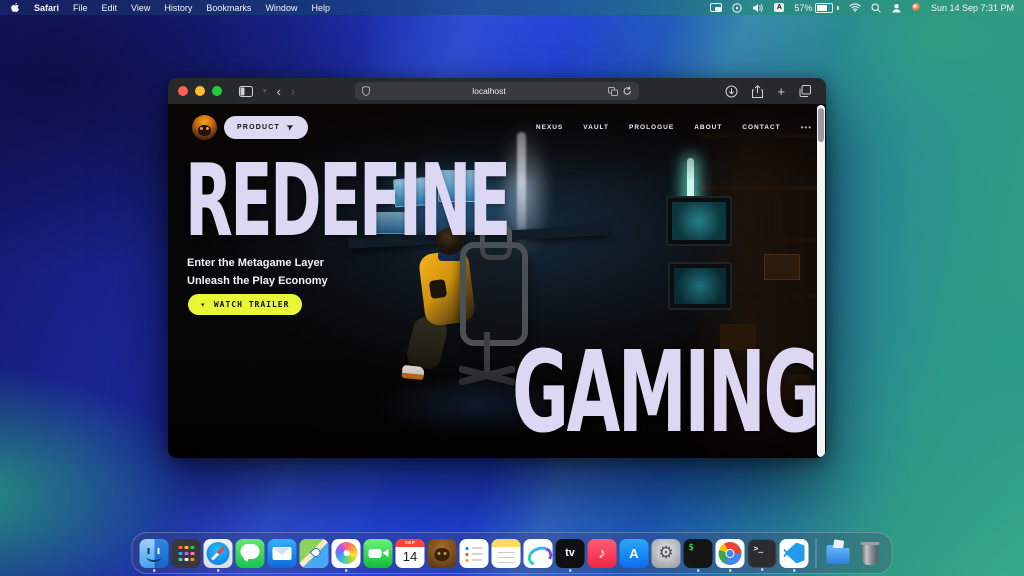 This screenshot has width=1024, height=576. I want to click on menubar-item-history: History, so click(178, 8).